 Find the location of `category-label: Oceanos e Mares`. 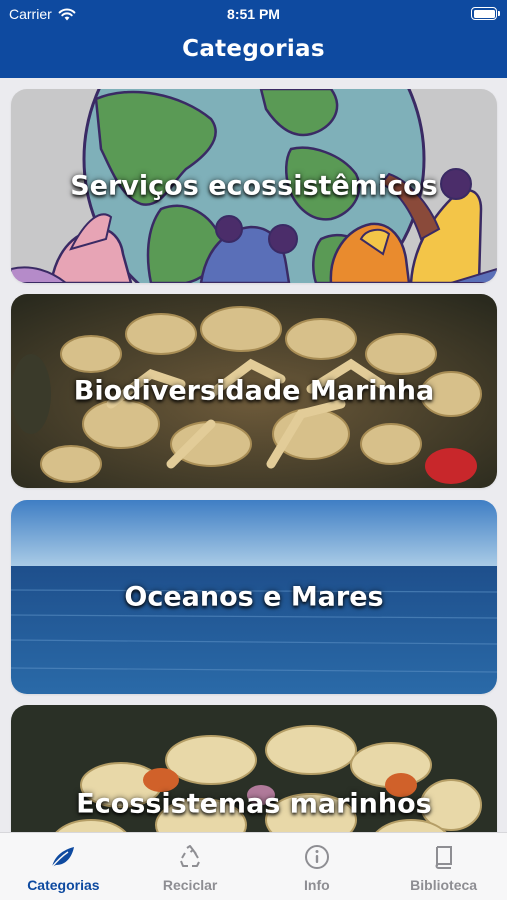

category-label: Oceanos e Mares is located at coordinates (254, 597).